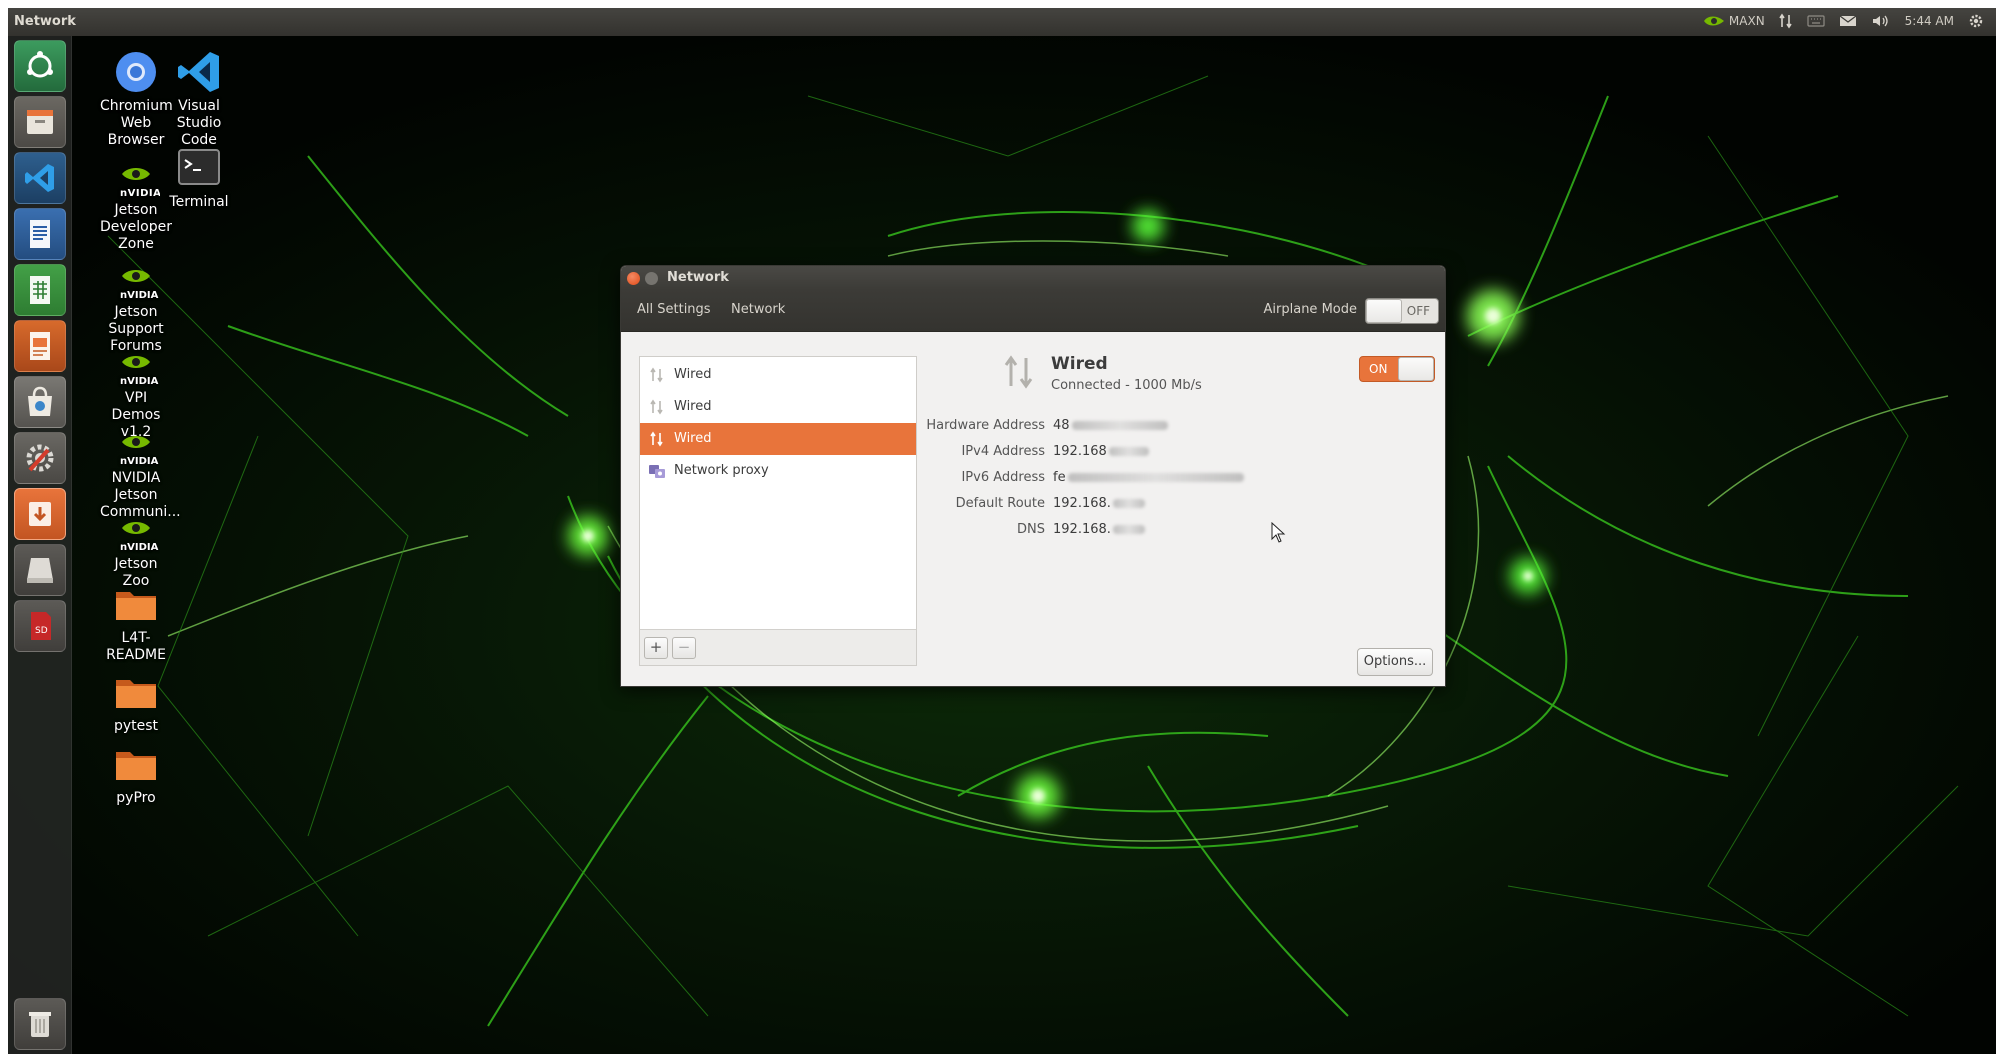 This screenshot has height=1054, width=2000. What do you see at coordinates (651, 278) in the screenshot?
I see `minimize-button` at bounding box center [651, 278].